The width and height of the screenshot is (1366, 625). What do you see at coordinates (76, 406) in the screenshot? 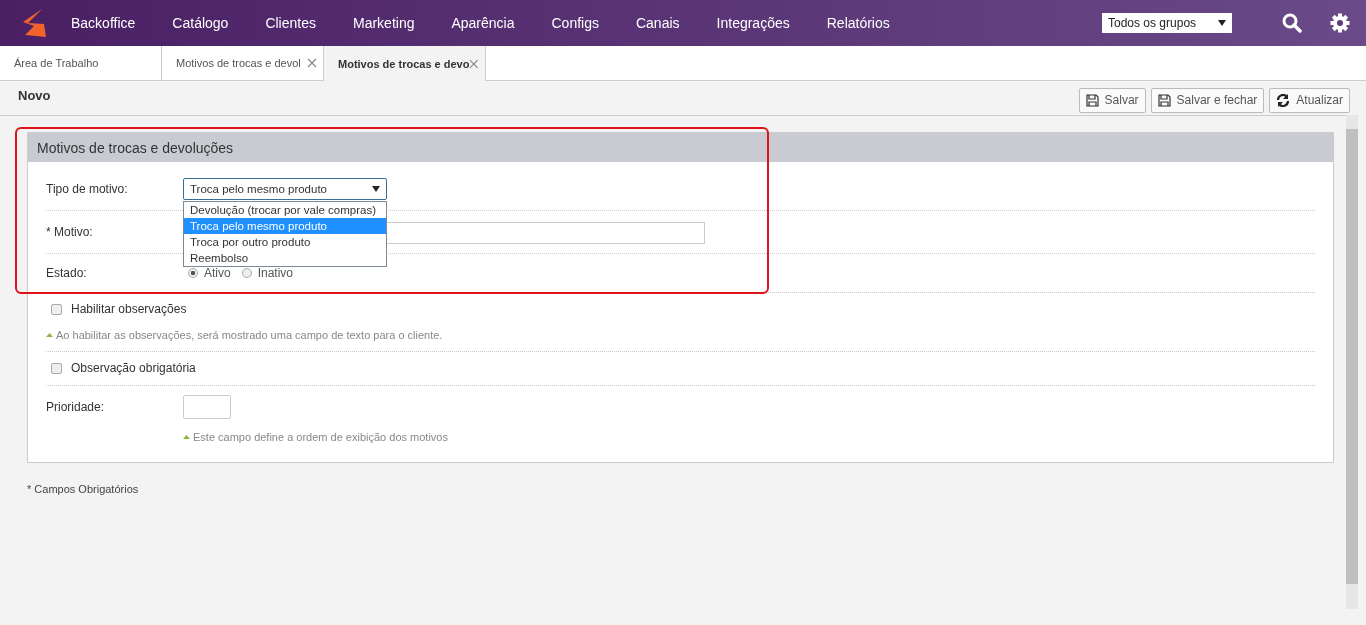
I see `field-label: Prioridade:` at bounding box center [76, 406].